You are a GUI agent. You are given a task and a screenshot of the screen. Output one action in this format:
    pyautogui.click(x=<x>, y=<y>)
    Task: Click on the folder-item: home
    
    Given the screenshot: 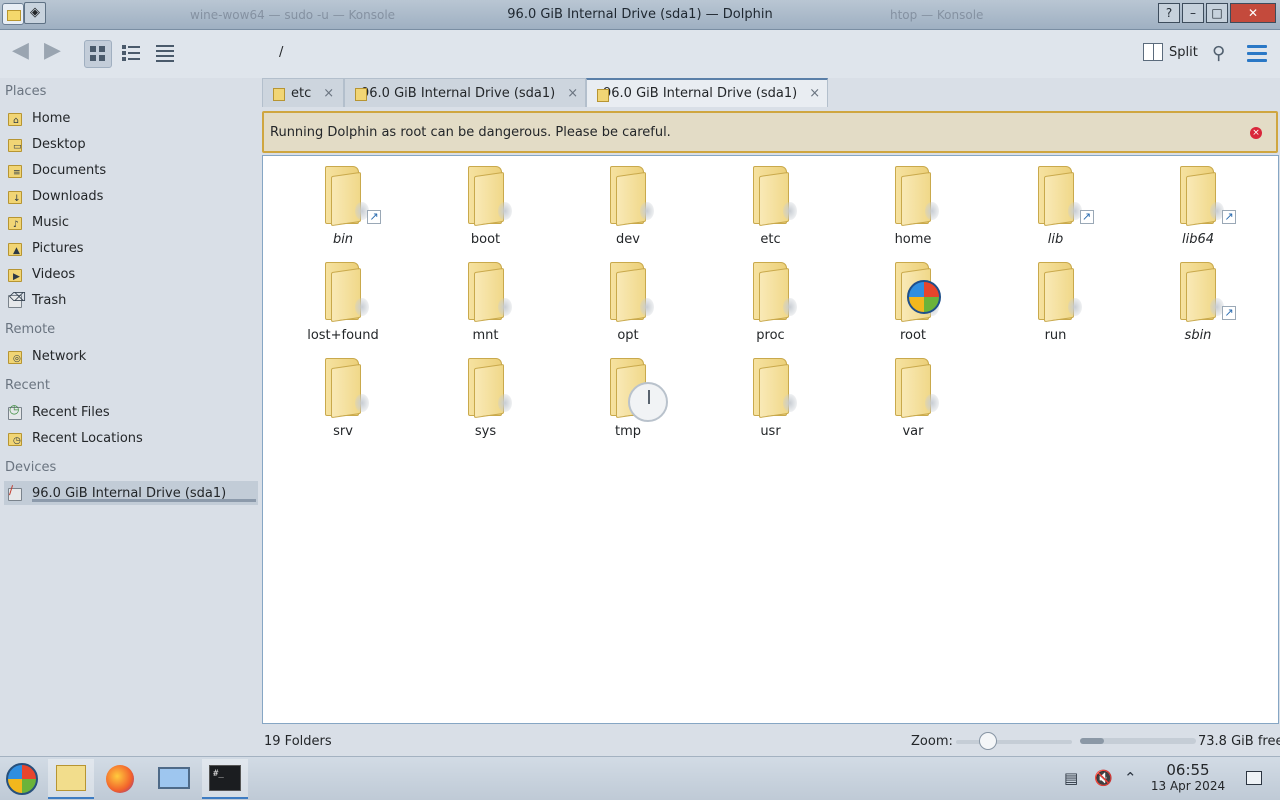 What is the action you would take?
    pyautogui.click(x=913, y=202)
    